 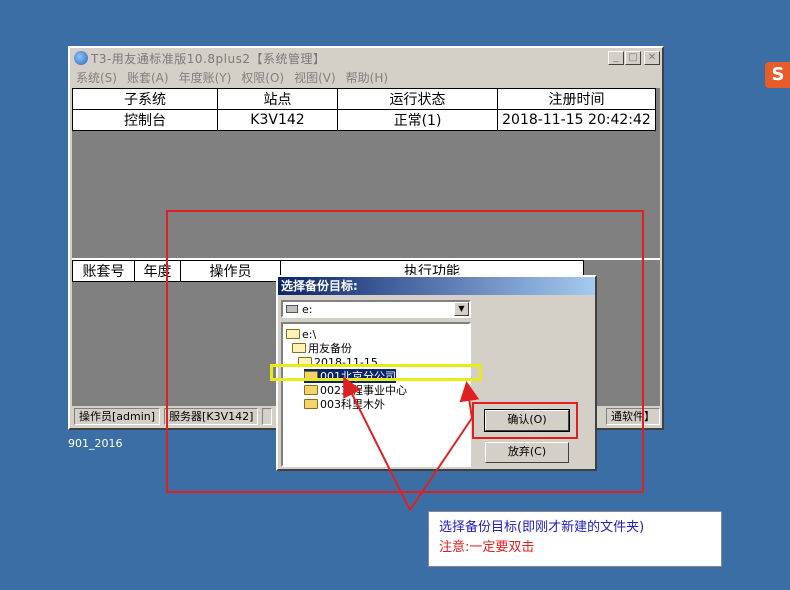 What do you see at coordinates (301, 334) in the screenshot?
I see `tree-node: e:\` at bounding box center [301, 334].